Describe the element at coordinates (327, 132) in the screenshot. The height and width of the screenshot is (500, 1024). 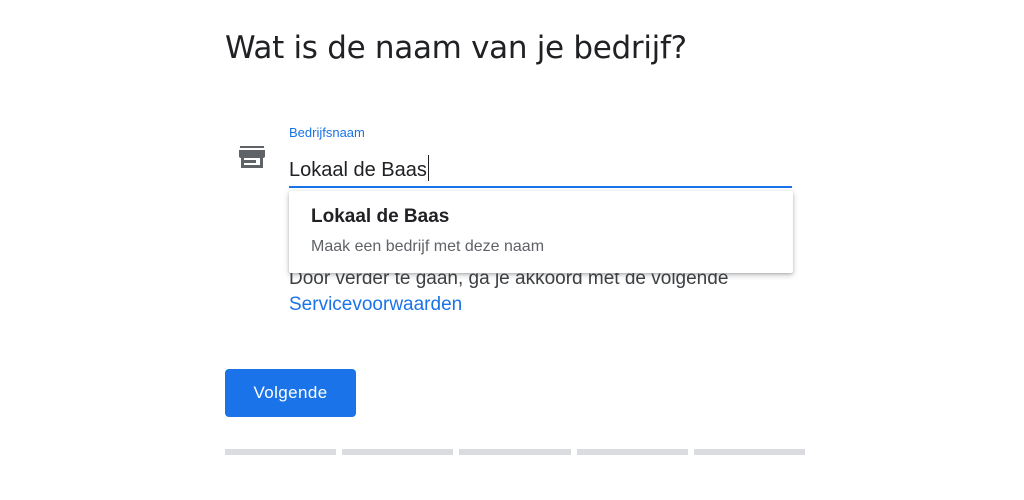
I see `business-name-label: Bedrijfsnaam` at that location.